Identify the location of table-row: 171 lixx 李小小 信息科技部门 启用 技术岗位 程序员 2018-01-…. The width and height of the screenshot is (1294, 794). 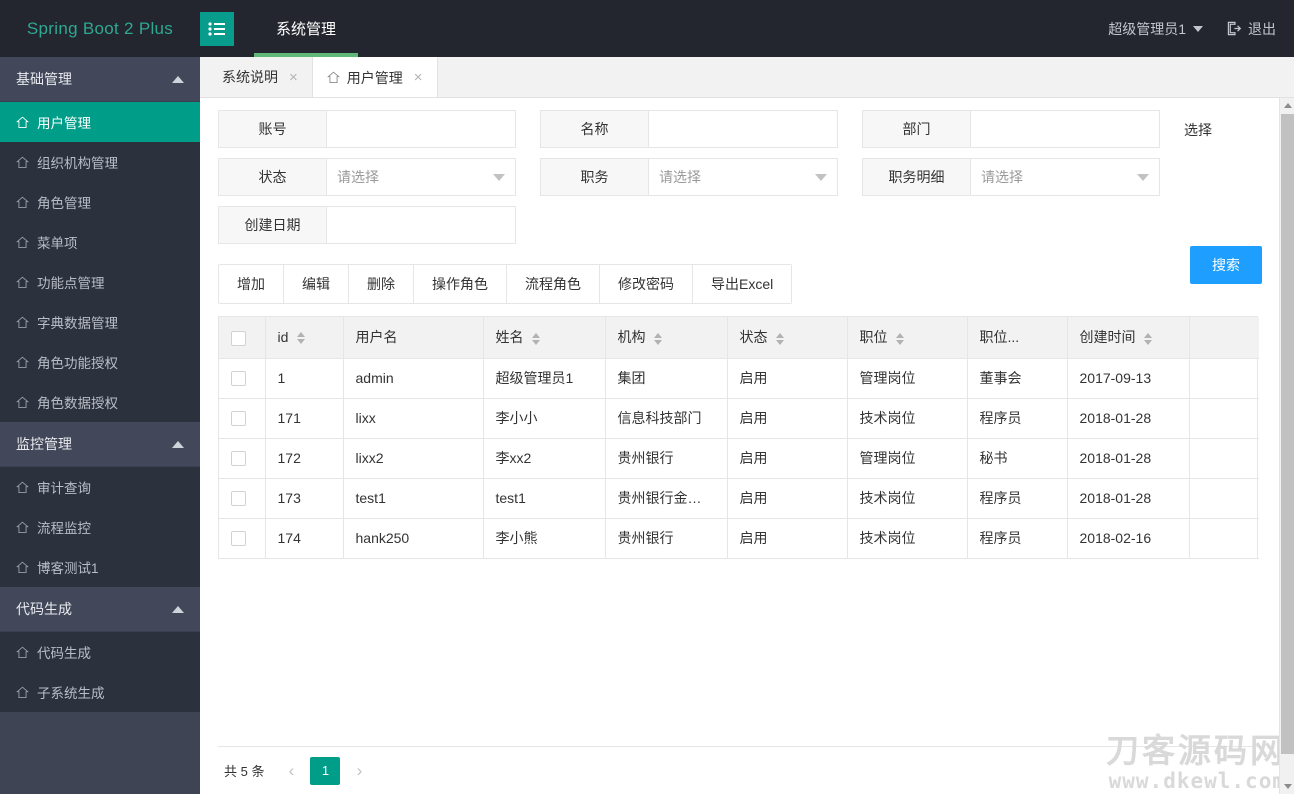
(739, 418).